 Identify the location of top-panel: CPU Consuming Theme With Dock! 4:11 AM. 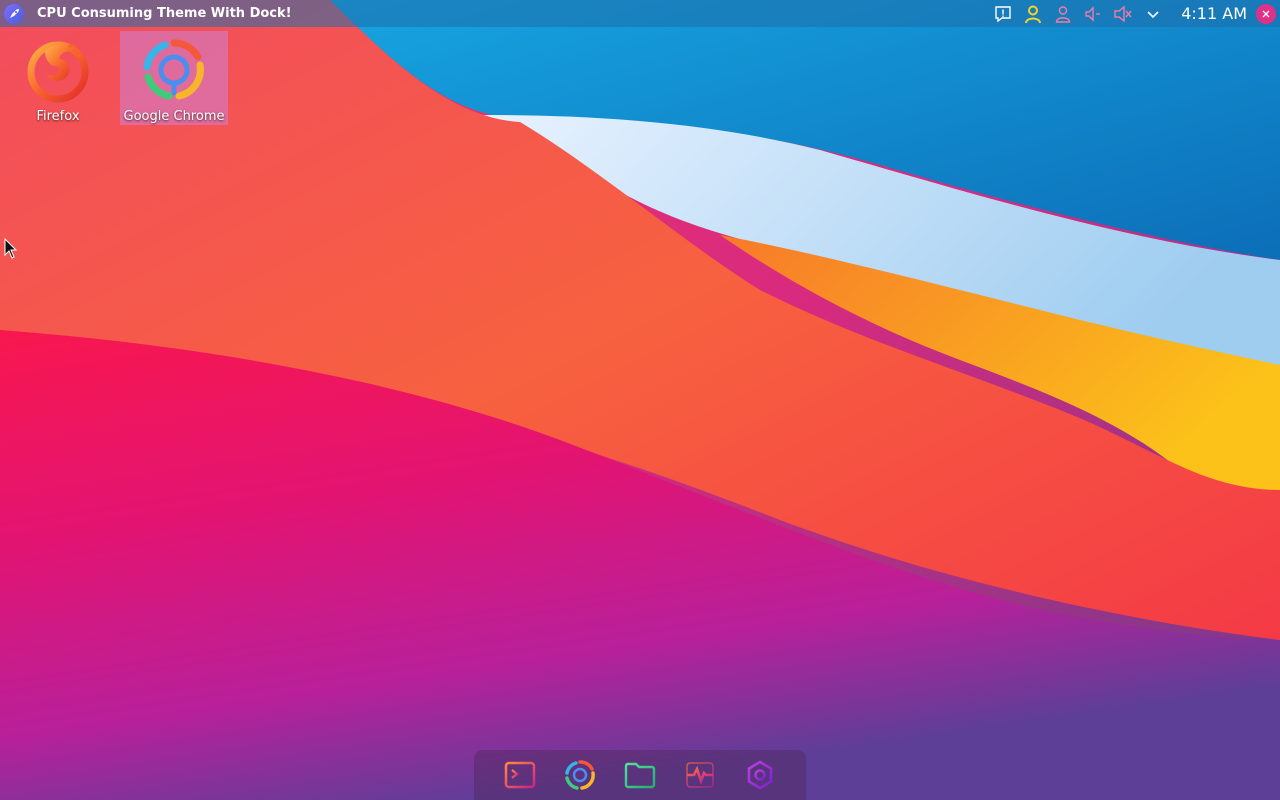
(640, 13).